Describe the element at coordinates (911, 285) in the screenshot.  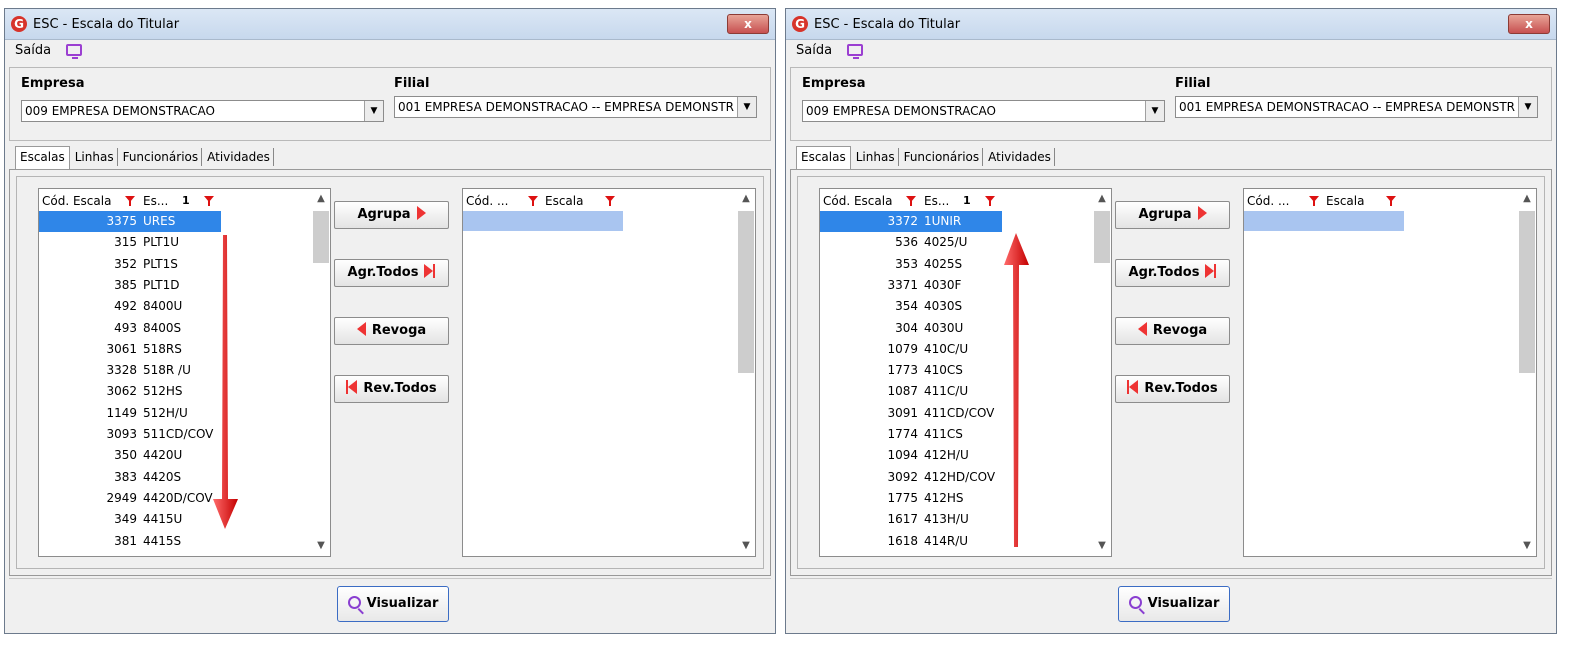
I see `table-row: 3371 4030F` at that location.